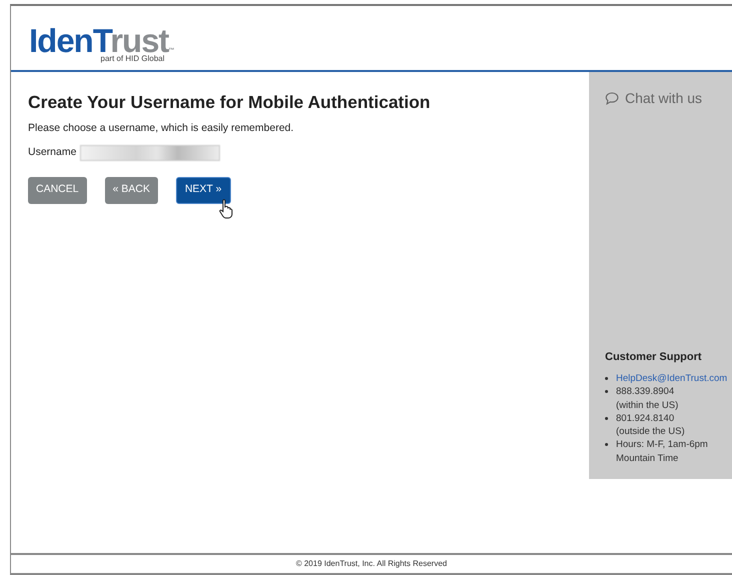 The image size is (732, 575). Describe the element at coordinates (654, 358) in the screenshot. I see `section-heading: Customer Support` at that location.